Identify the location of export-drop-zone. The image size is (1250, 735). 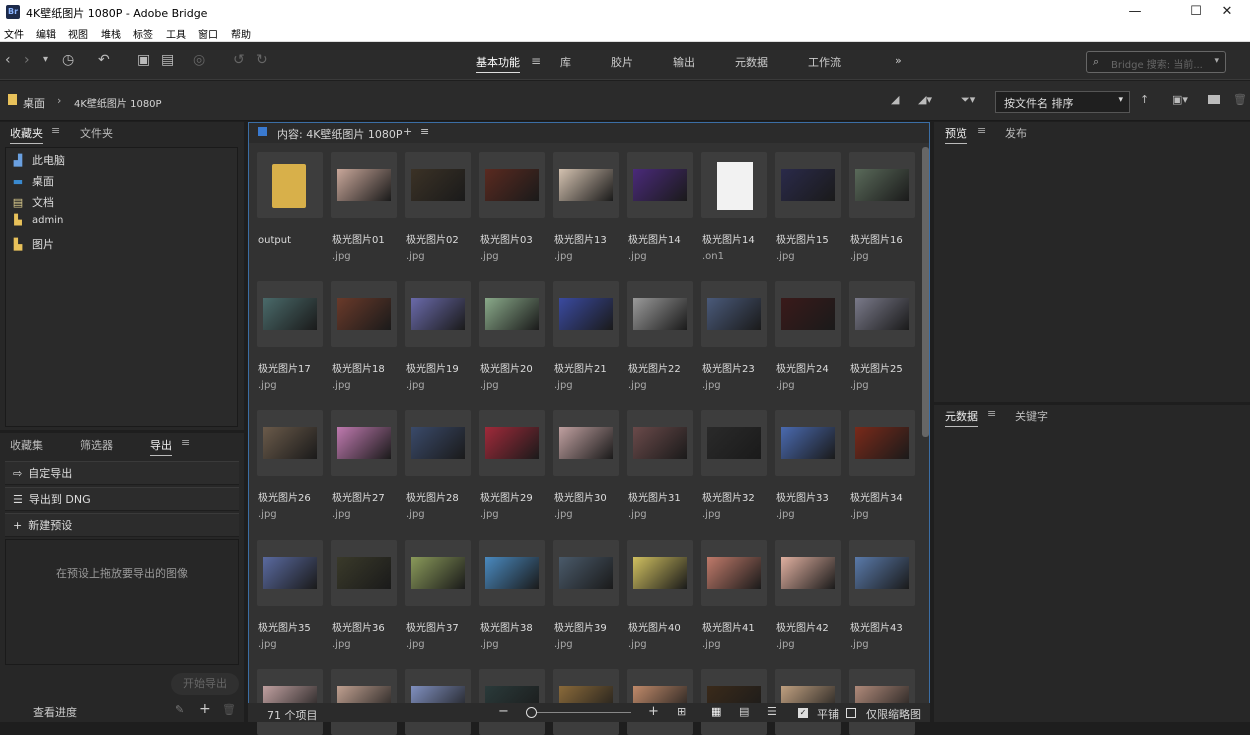
(122, 602).